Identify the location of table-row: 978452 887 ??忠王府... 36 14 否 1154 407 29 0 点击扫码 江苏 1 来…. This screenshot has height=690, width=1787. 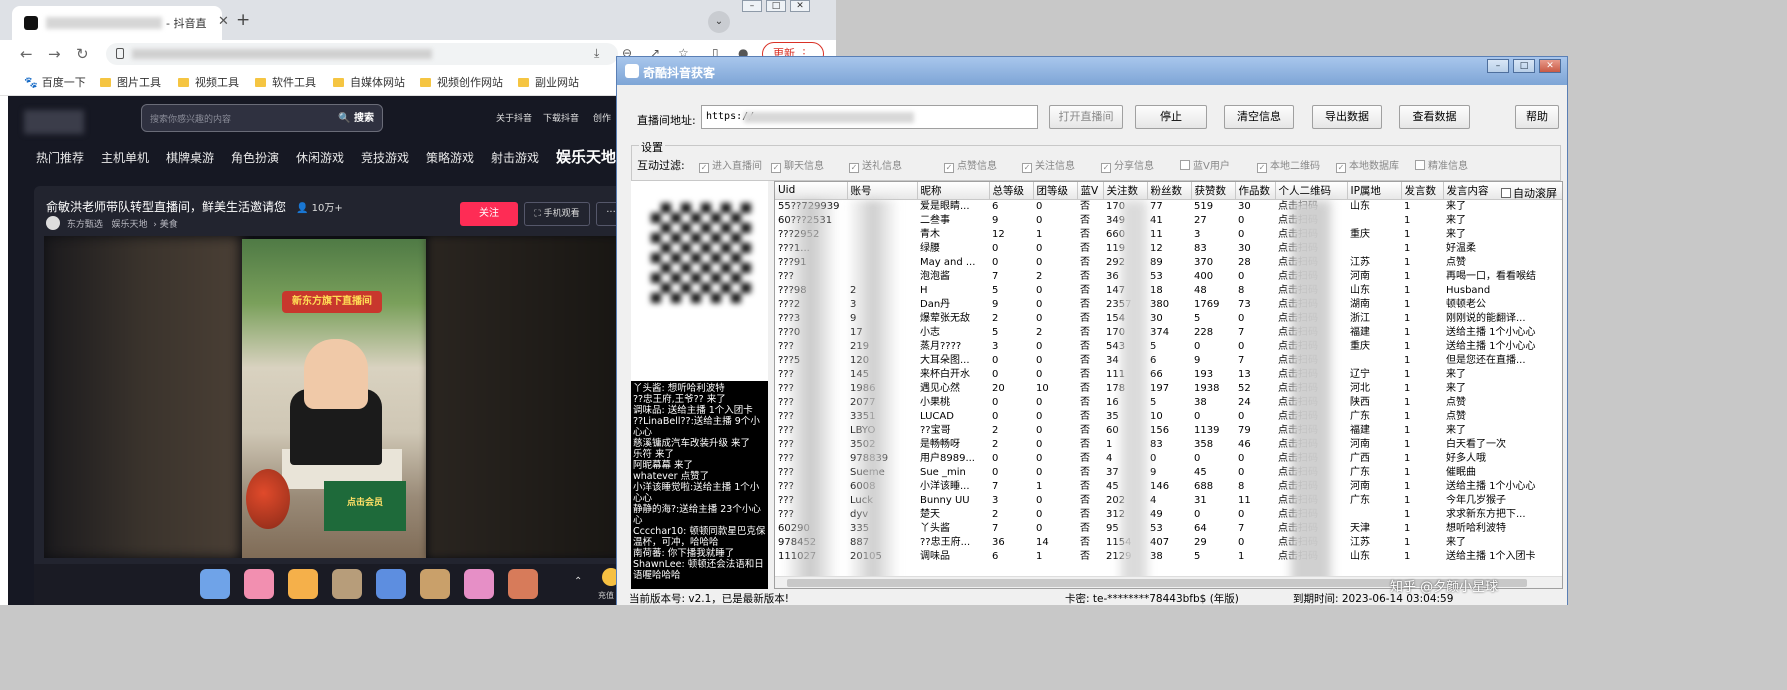
(1168, 543).